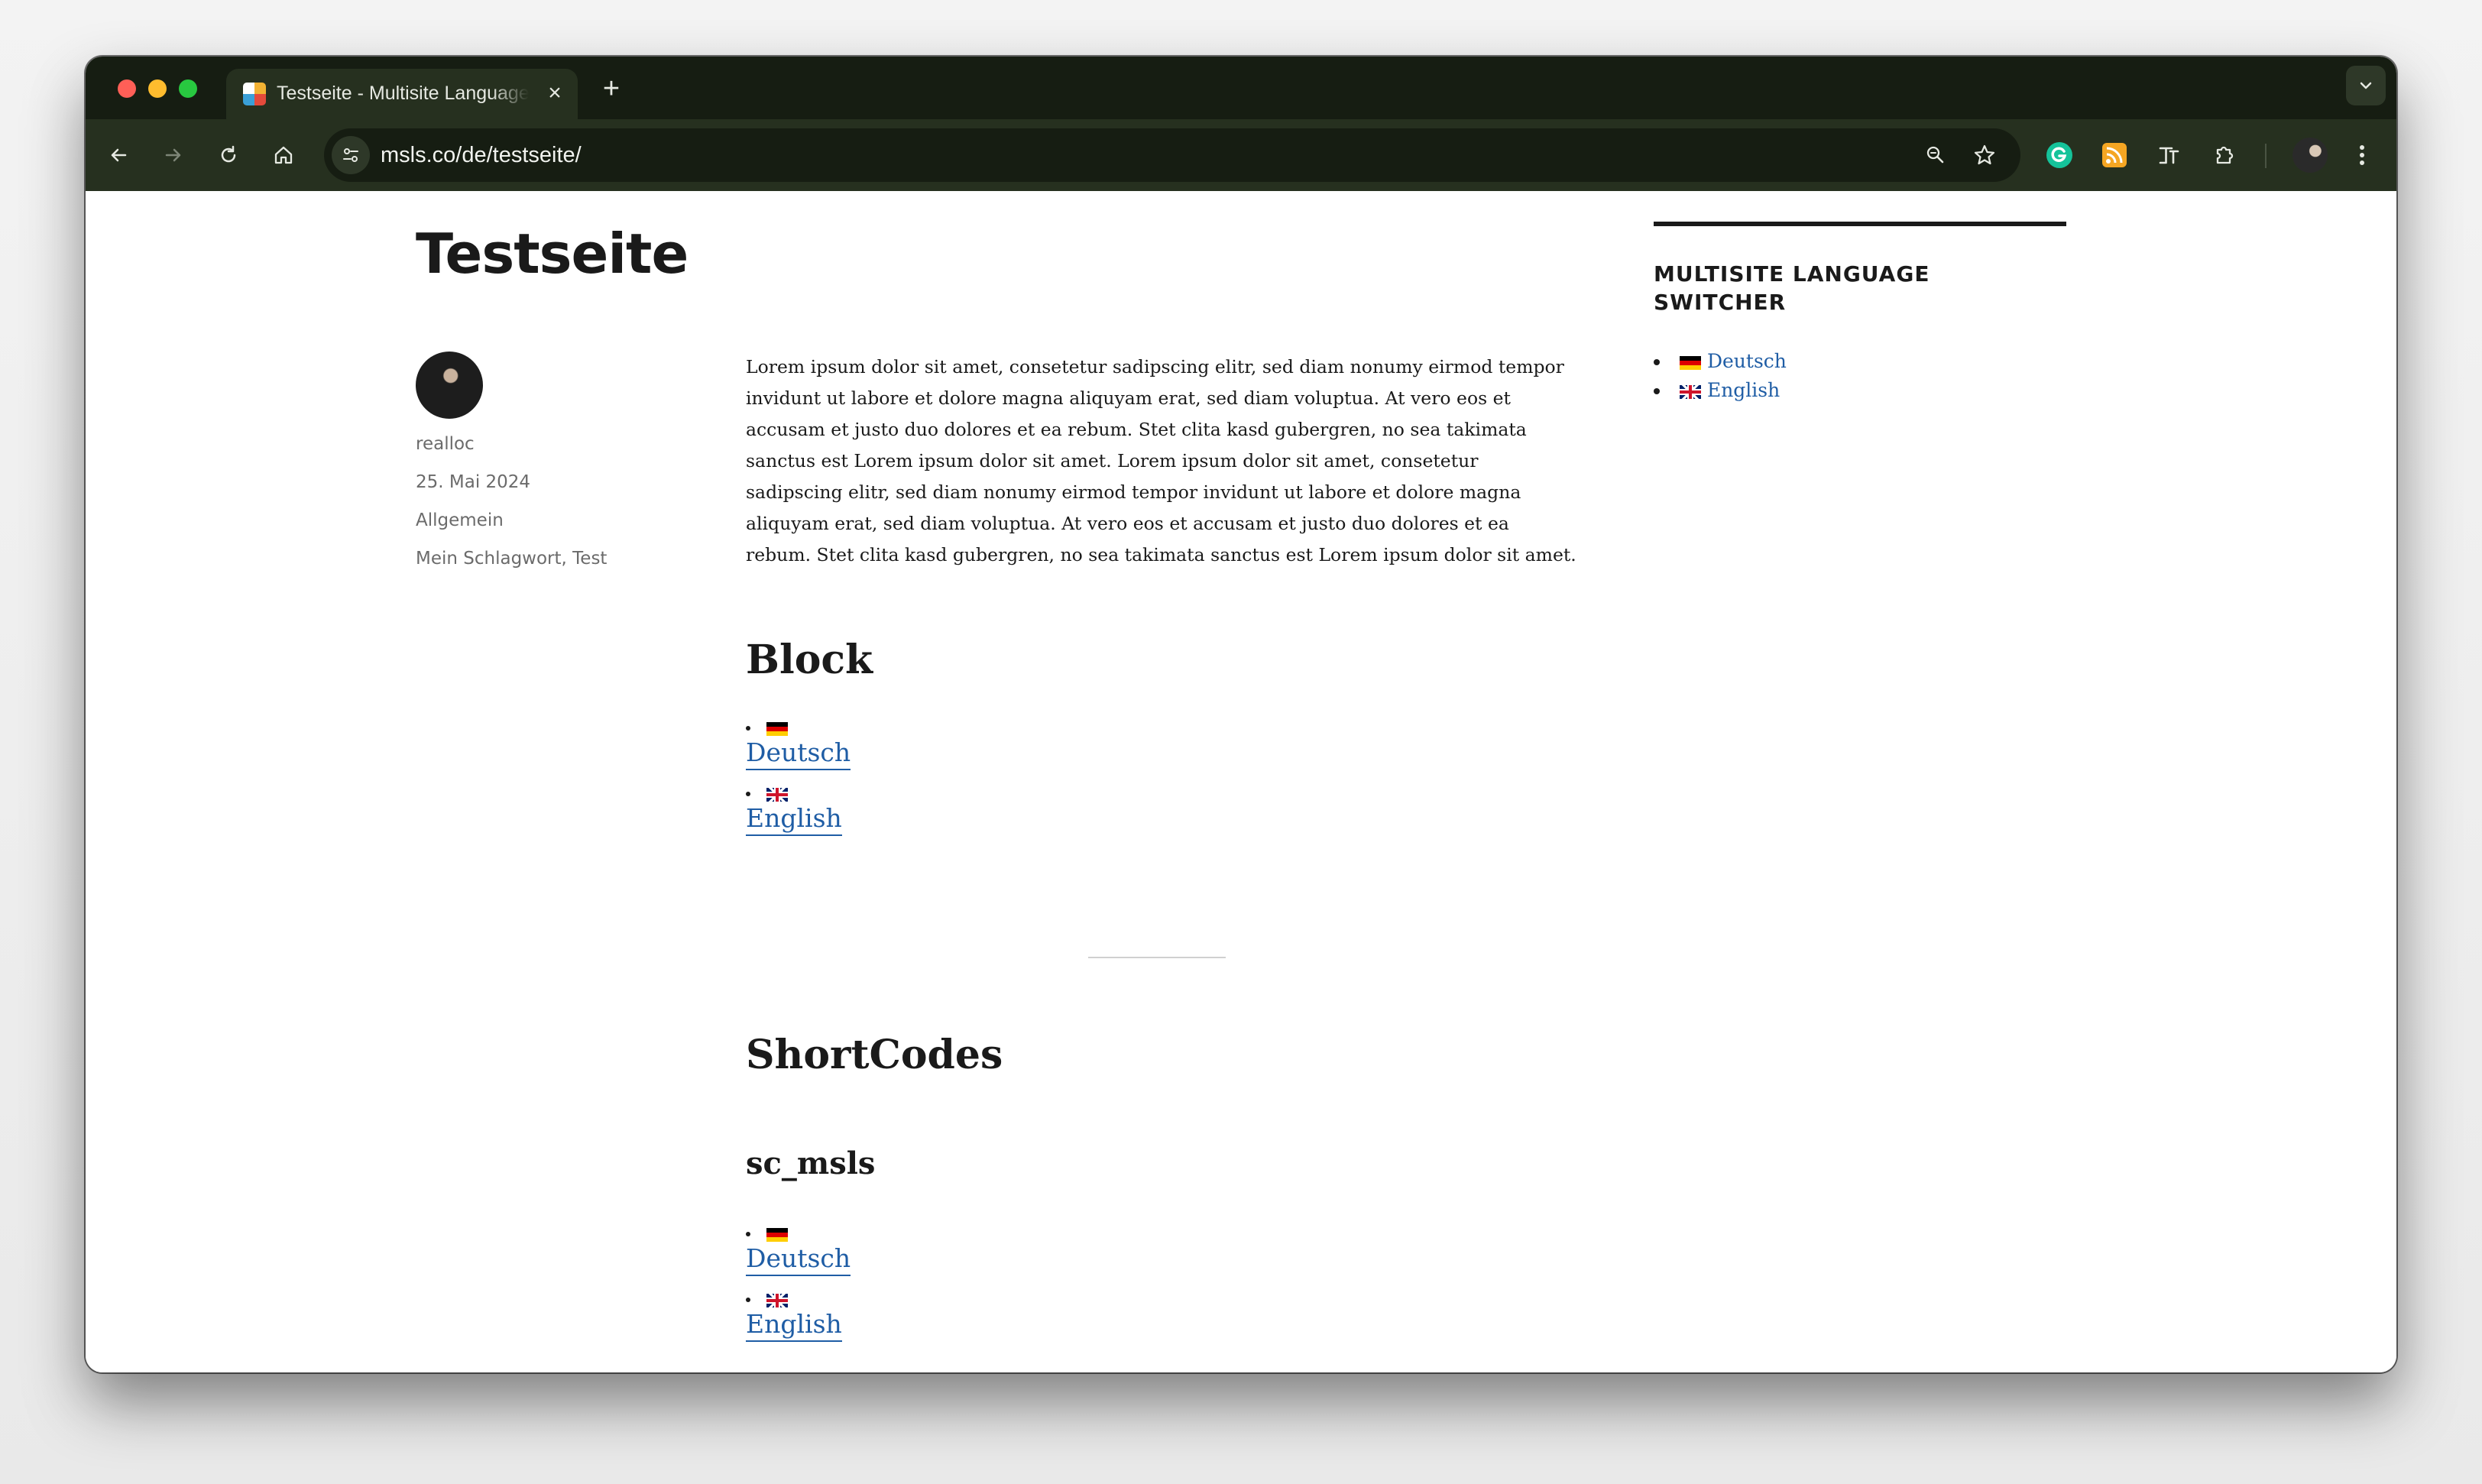 Image resolution: width=2482 pixels, height=1484 pixels. What do you see at coordinates (809, 660) in the screenshot?
I see `block-heading: Block` at bounding box center [809, 660].